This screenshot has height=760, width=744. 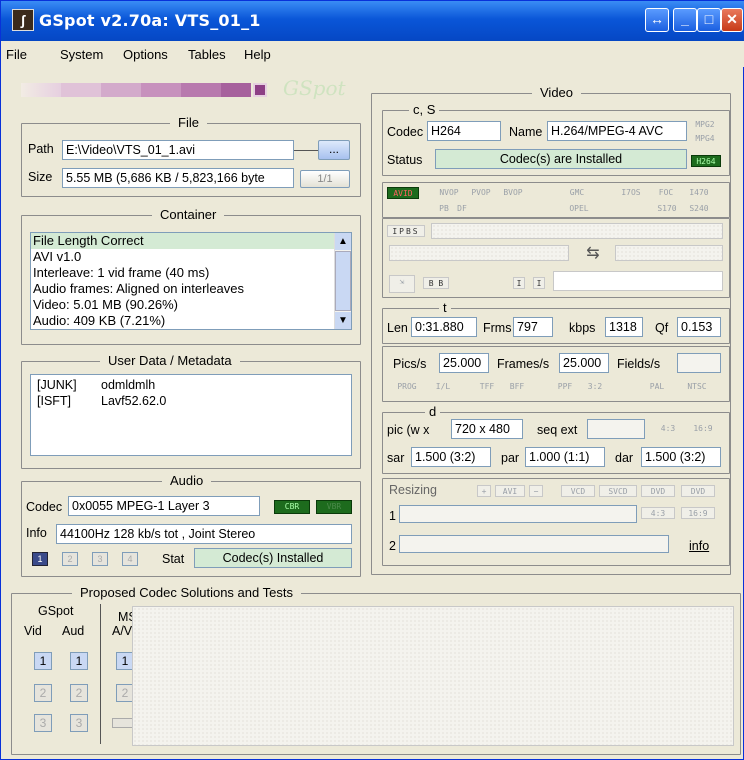 I want to click on close-button: ✕, so click(x=732, y=20).